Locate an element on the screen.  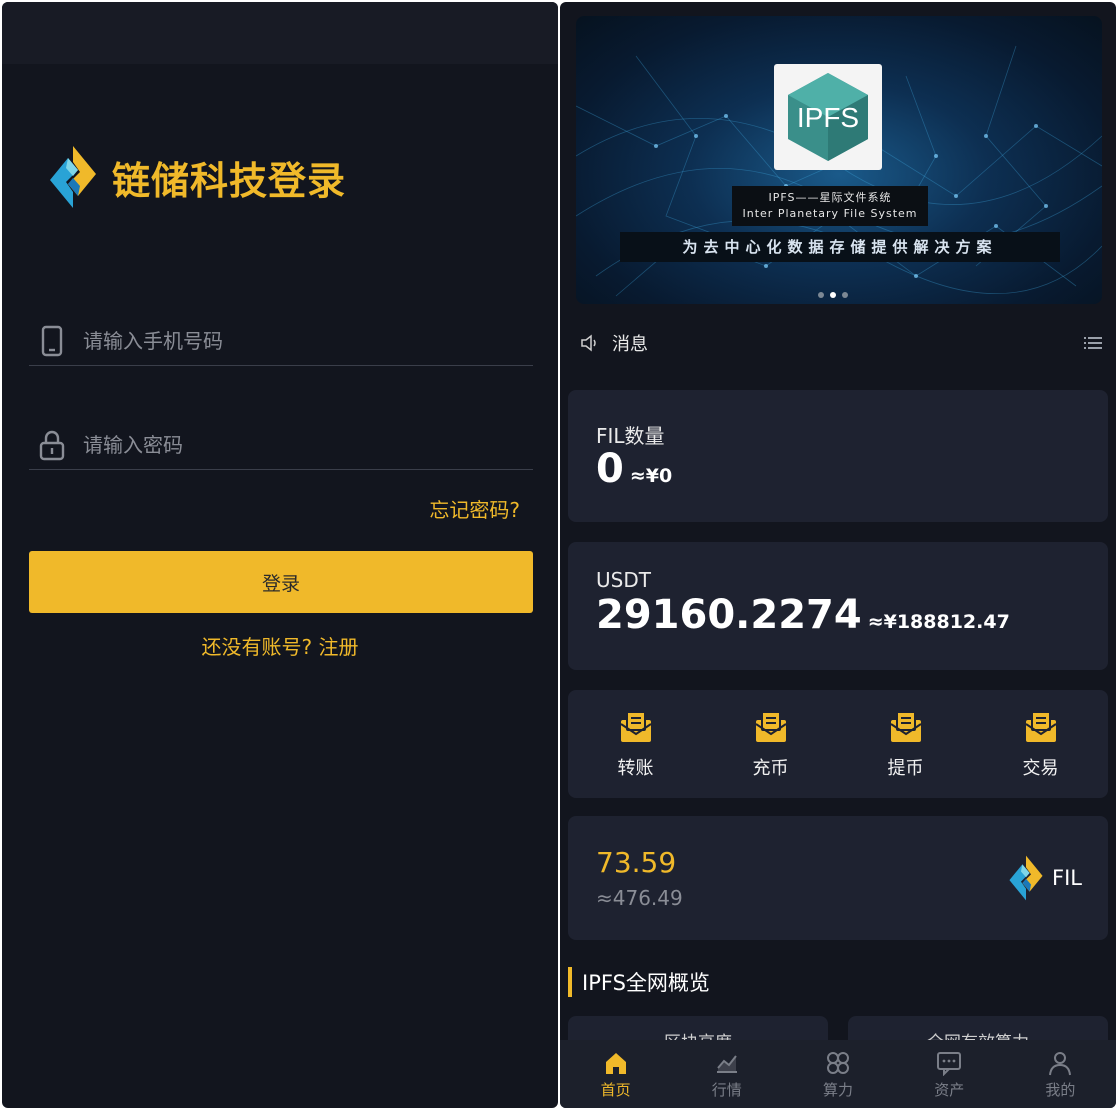
banner-subtitle: IPFS——星际文件系统 Inter Planetary File System is located at coordinates (830, 206).